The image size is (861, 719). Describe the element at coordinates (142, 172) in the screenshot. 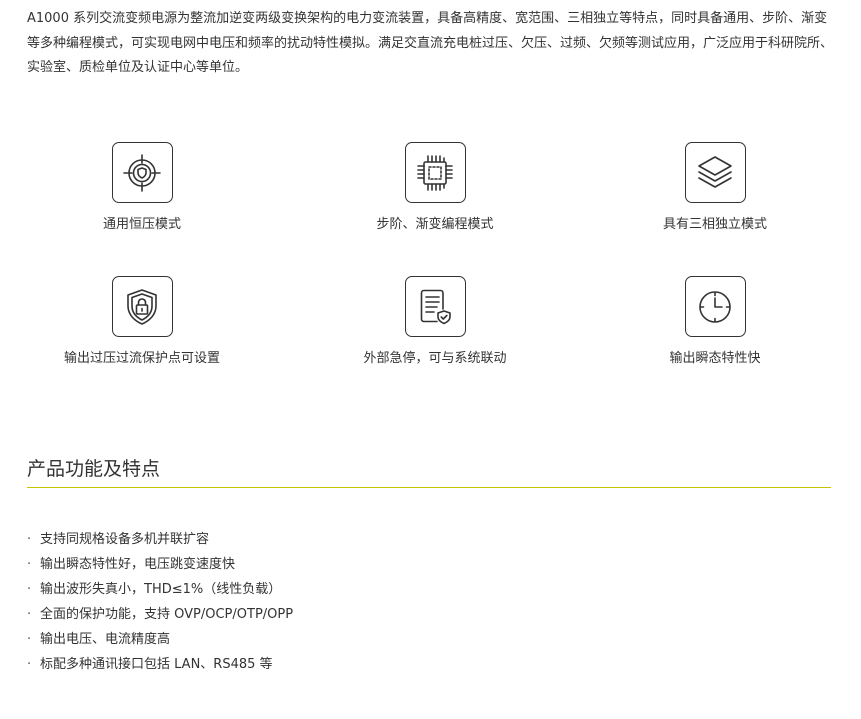

I see `target-shield-icon` at that location.